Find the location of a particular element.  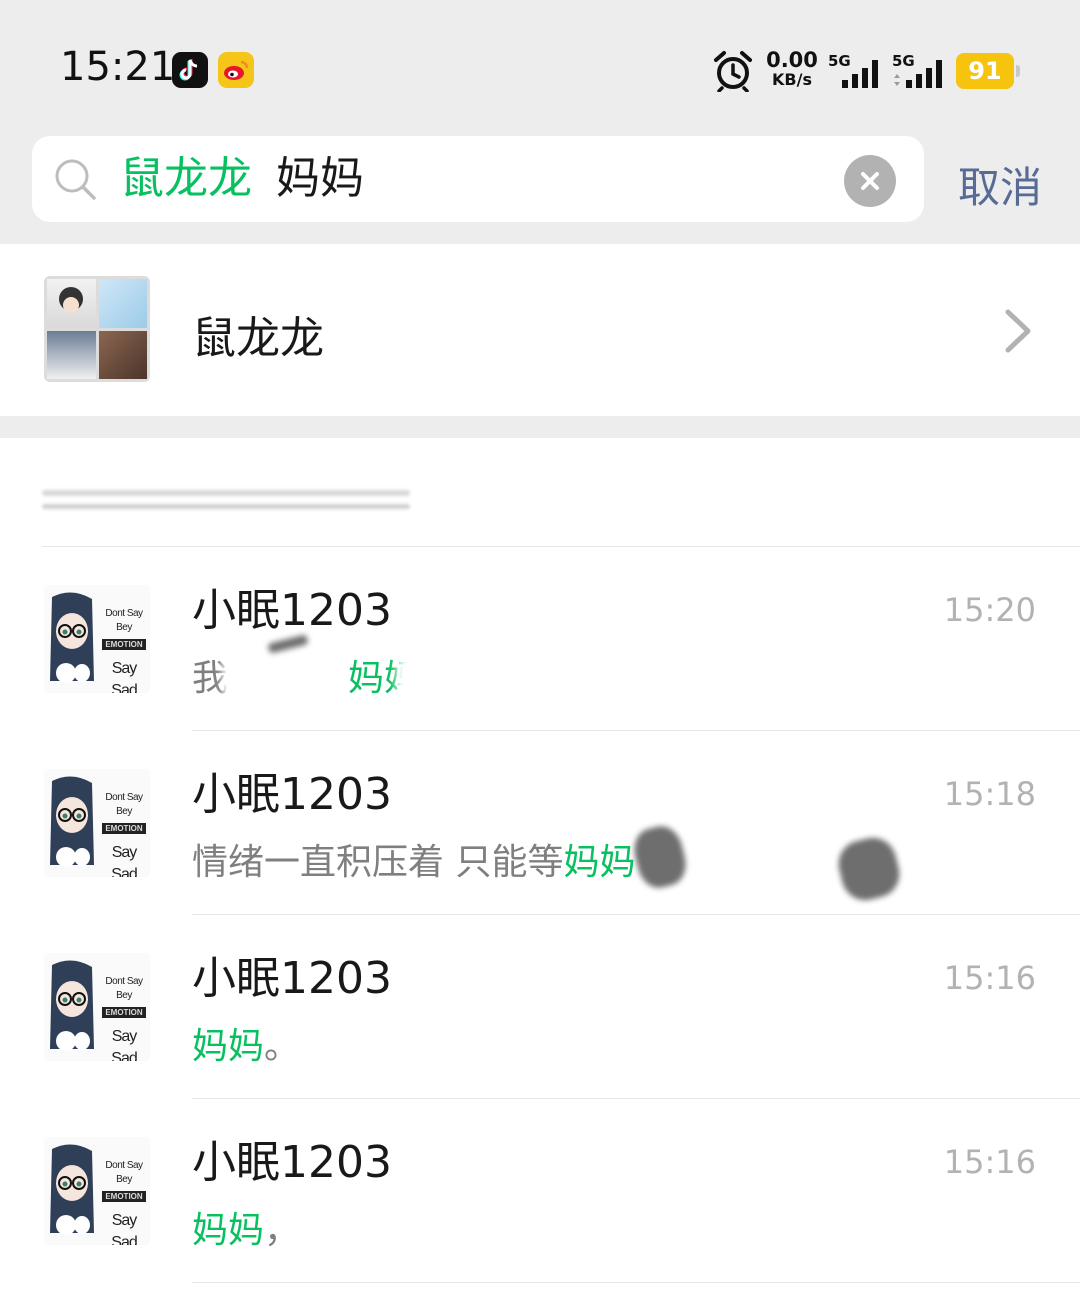

status-time: 15:21 is located at coordinates (118, 67).